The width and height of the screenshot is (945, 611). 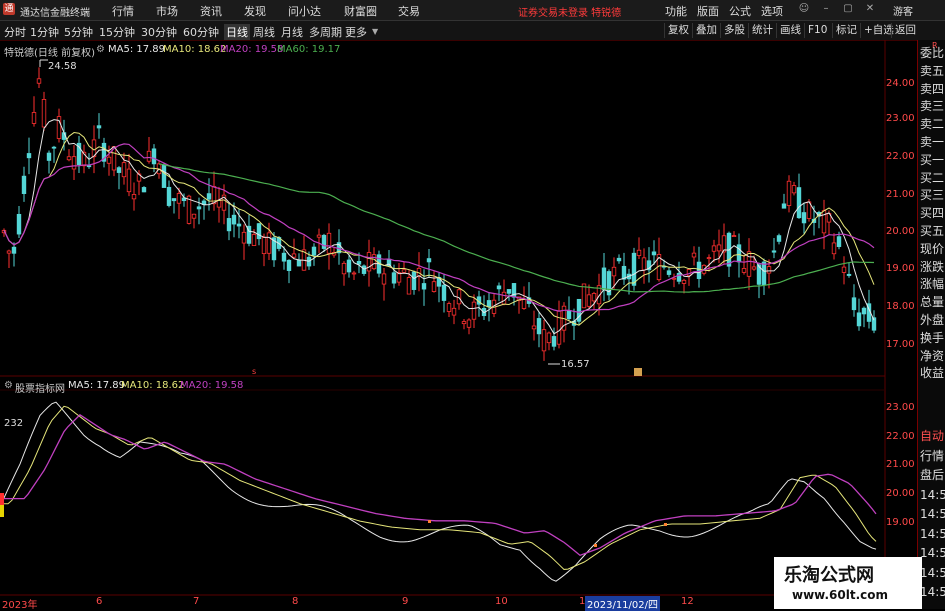 What do you see at coordinates (292, 32) in the screenshot?
I see `period-monthly: 月线` at bounding box center [292, 32].